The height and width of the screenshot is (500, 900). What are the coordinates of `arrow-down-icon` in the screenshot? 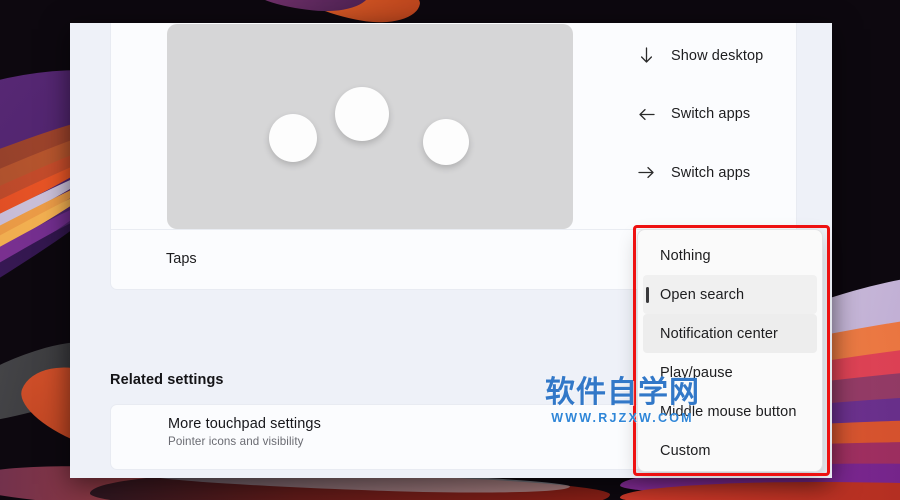 It's located at (646, 56).